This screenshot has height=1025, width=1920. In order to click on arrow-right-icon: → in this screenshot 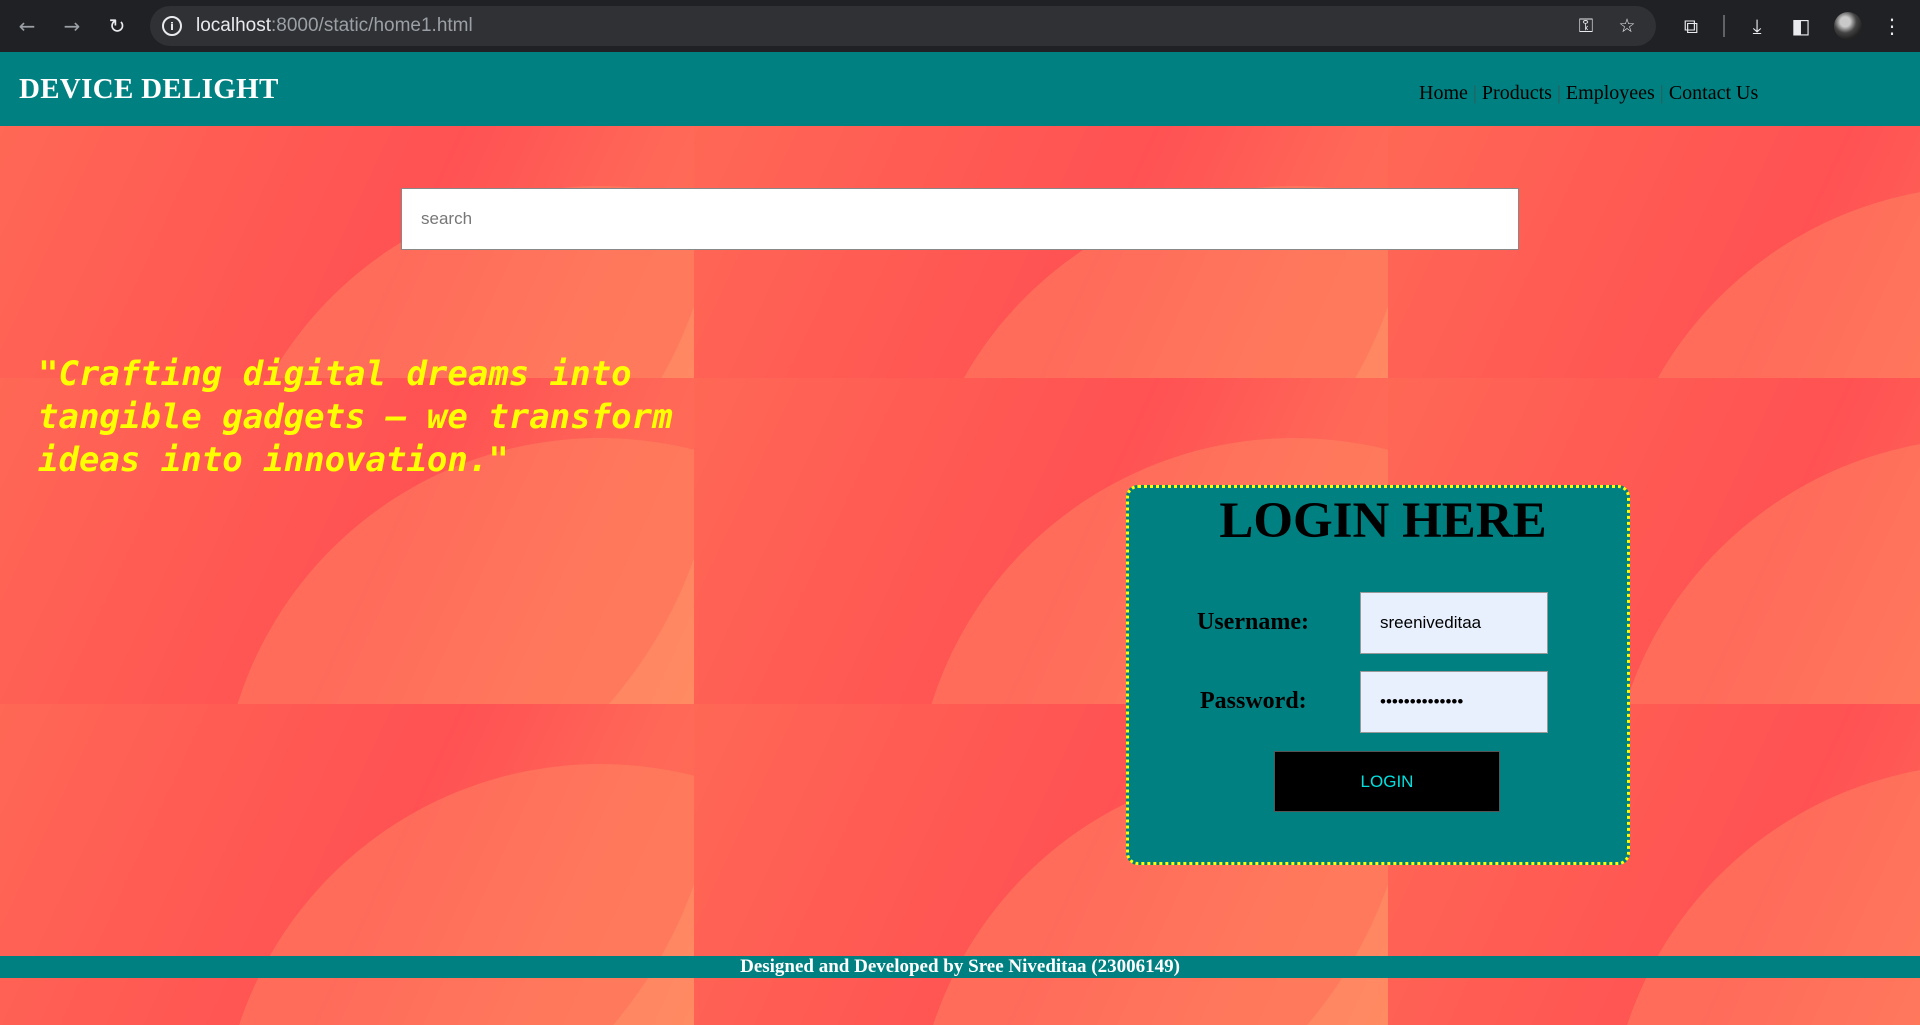, I will do `click(72, 26)`.